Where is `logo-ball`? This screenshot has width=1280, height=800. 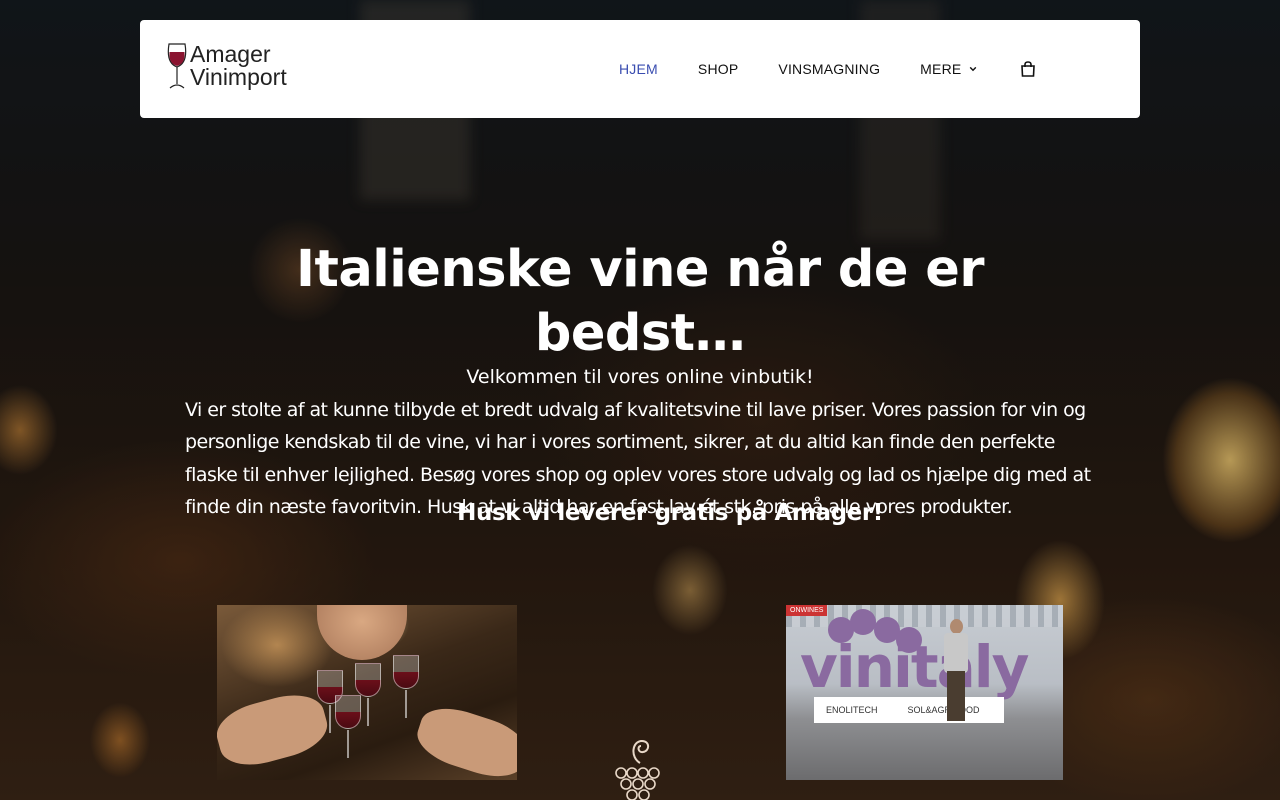
logo-ball is located at coordinates (863, 622).